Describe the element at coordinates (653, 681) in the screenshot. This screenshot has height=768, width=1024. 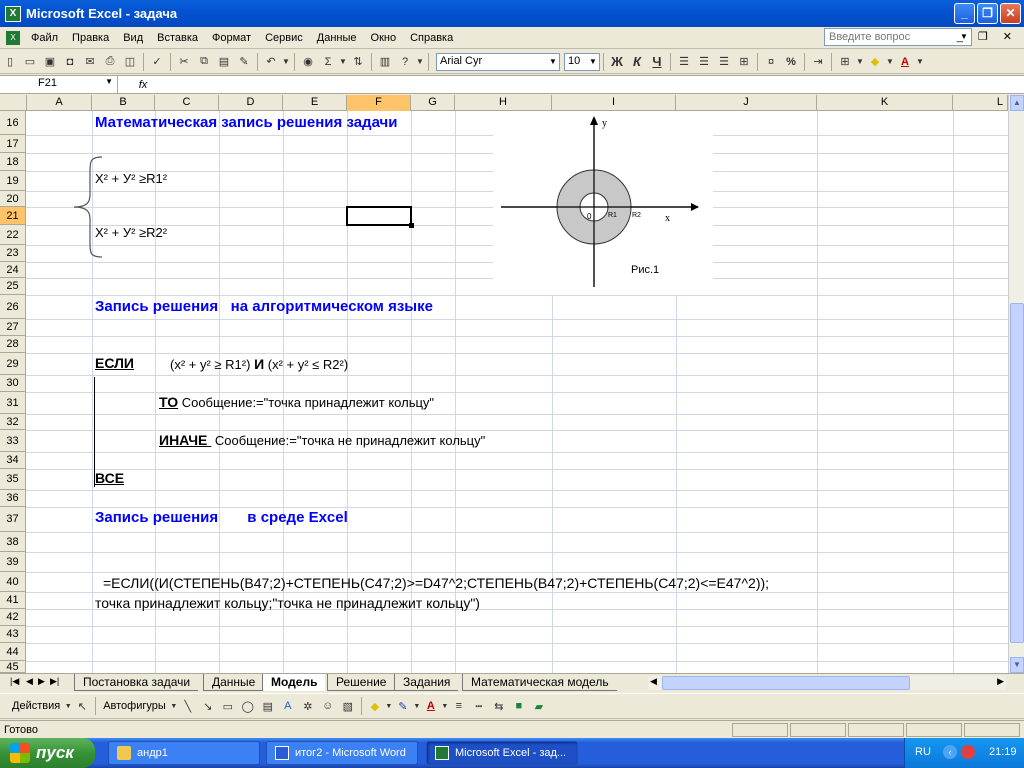
I see `scroll-left-icon: ◀` at that location.